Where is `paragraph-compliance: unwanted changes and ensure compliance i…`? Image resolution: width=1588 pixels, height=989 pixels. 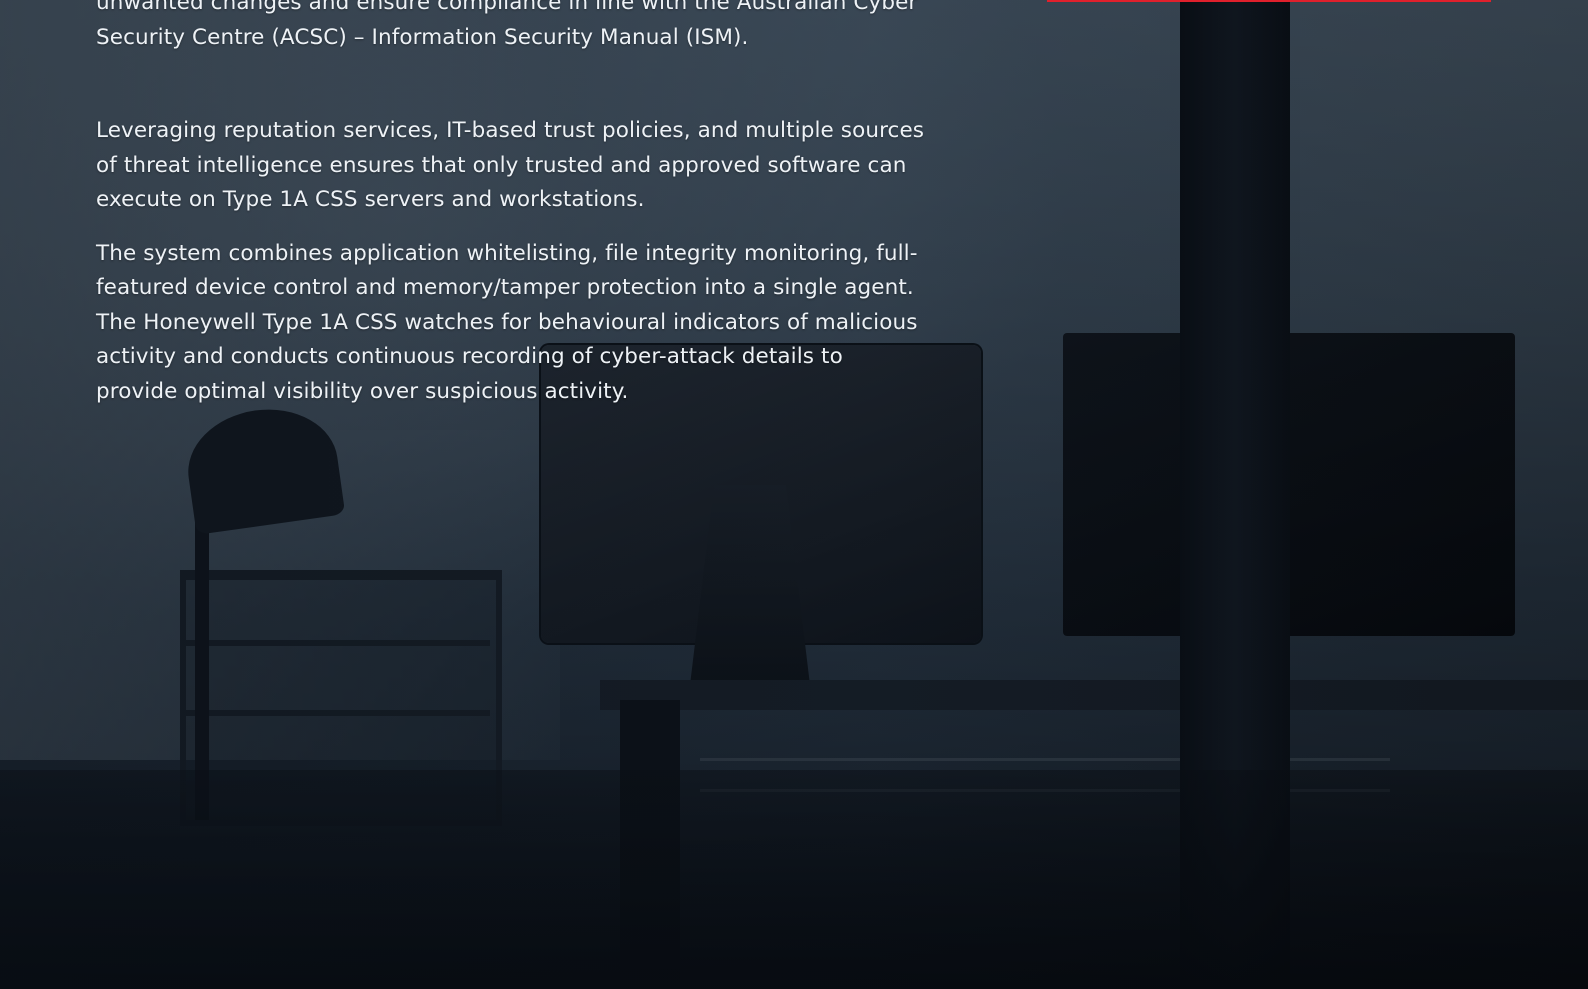 paragraph-compliance: unwanted changes and ensure compliance i… is located at coordinates (507, 25).